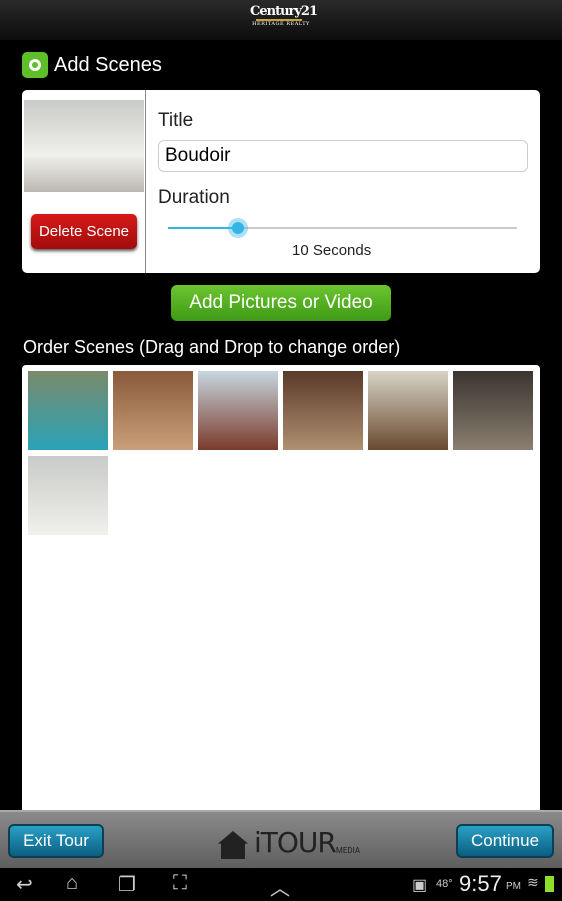 The image size is (562, 901). I want to click on bottom-bar: Exit Tour iTOUR MEDIA Continue, so click(281, 839).